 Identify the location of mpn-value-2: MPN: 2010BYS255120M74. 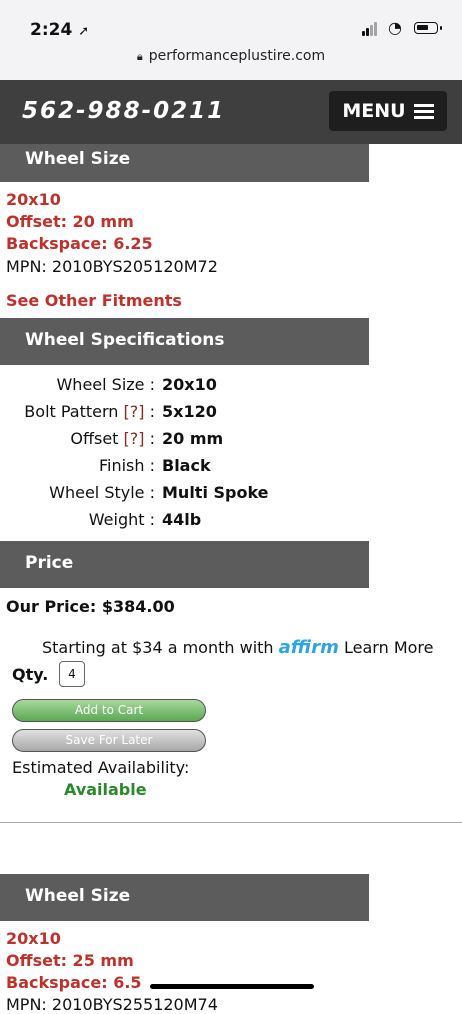
(112, 1004).